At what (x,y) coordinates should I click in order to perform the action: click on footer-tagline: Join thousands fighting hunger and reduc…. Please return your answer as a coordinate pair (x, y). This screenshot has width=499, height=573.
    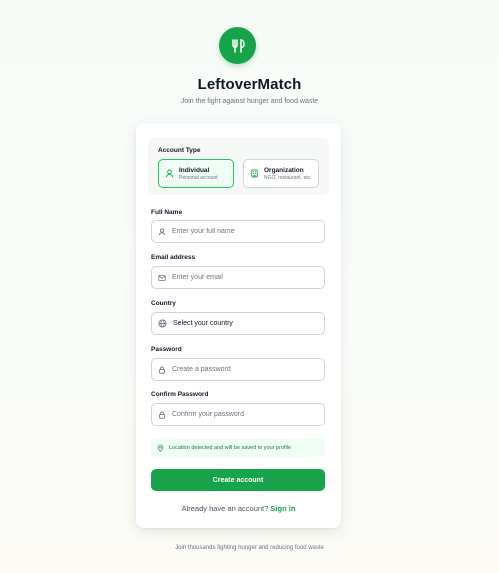
    Looking at the image, I should click on (249, 548).